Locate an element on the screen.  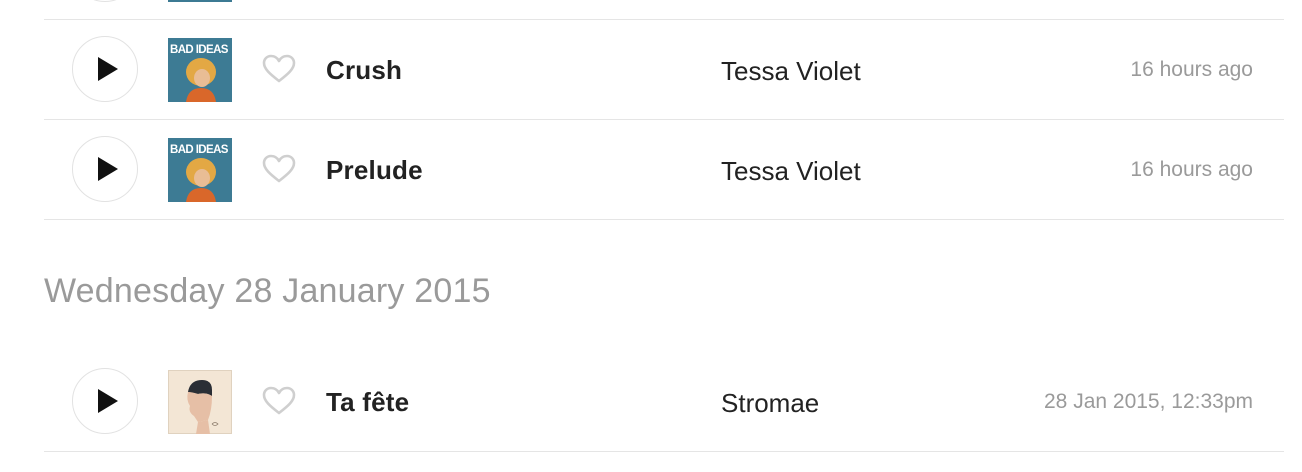
date-heading: Wednesday 28 January 2015 is located at coordinates (267, 291).